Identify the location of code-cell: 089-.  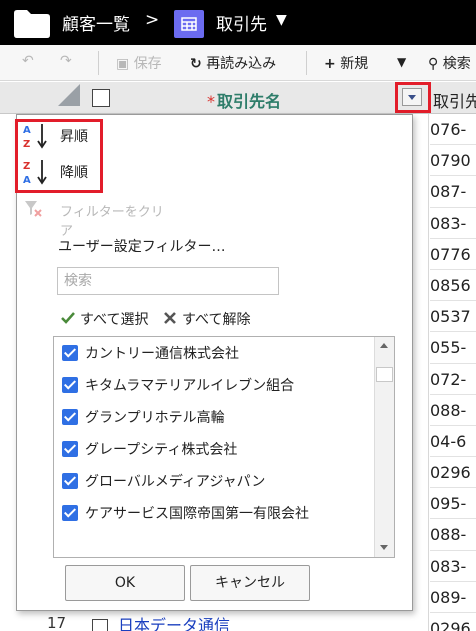
(453, 597).